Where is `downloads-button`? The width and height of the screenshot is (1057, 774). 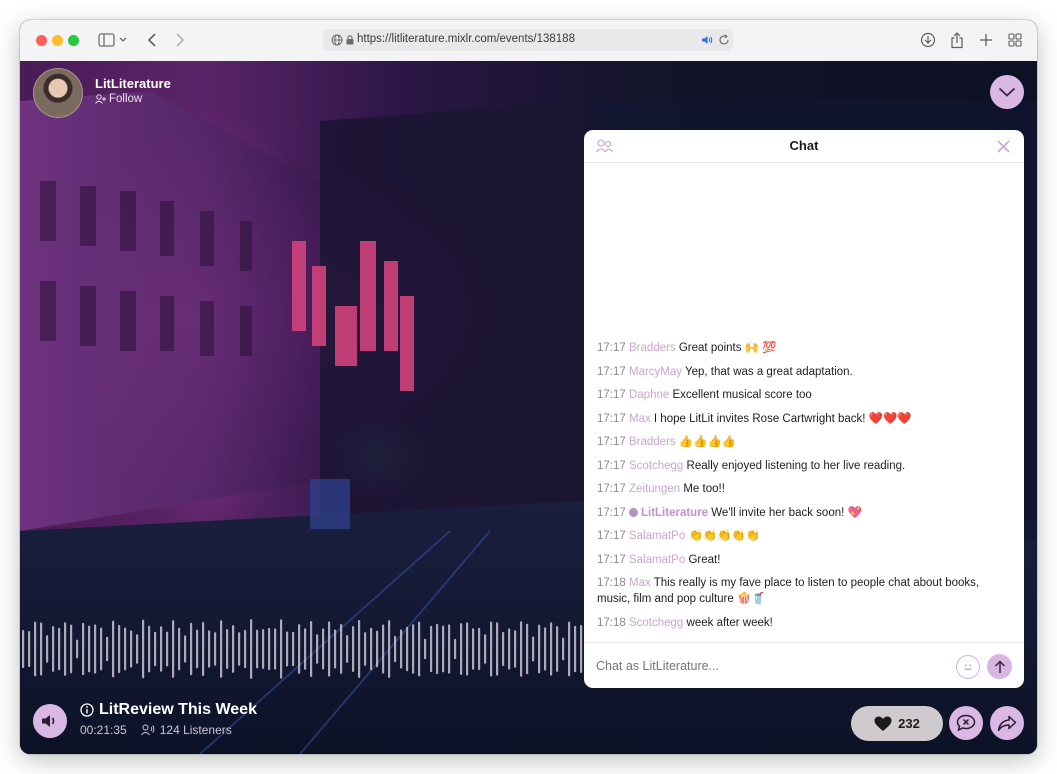
downloads-button is located at coordinates (928, 40).